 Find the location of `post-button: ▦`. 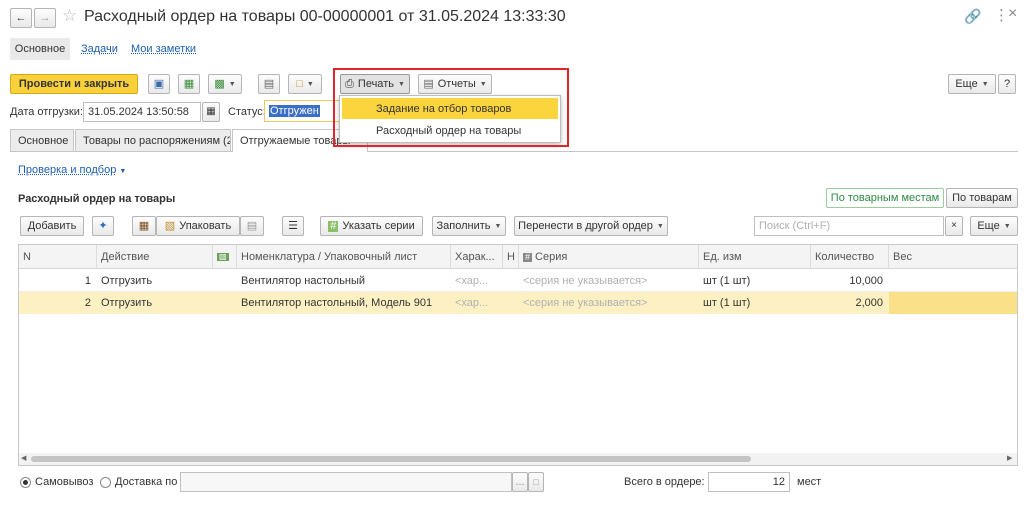

post-button: ▦ is located at coordinates (189, 84).